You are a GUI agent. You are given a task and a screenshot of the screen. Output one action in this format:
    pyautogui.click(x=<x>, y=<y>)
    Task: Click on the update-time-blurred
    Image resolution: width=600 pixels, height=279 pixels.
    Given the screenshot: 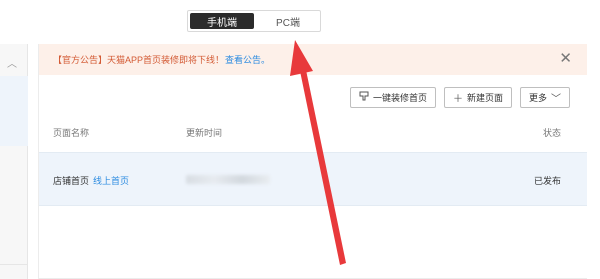 What is the action you would take?
    pyautogui.click(x=228, y=179)
    